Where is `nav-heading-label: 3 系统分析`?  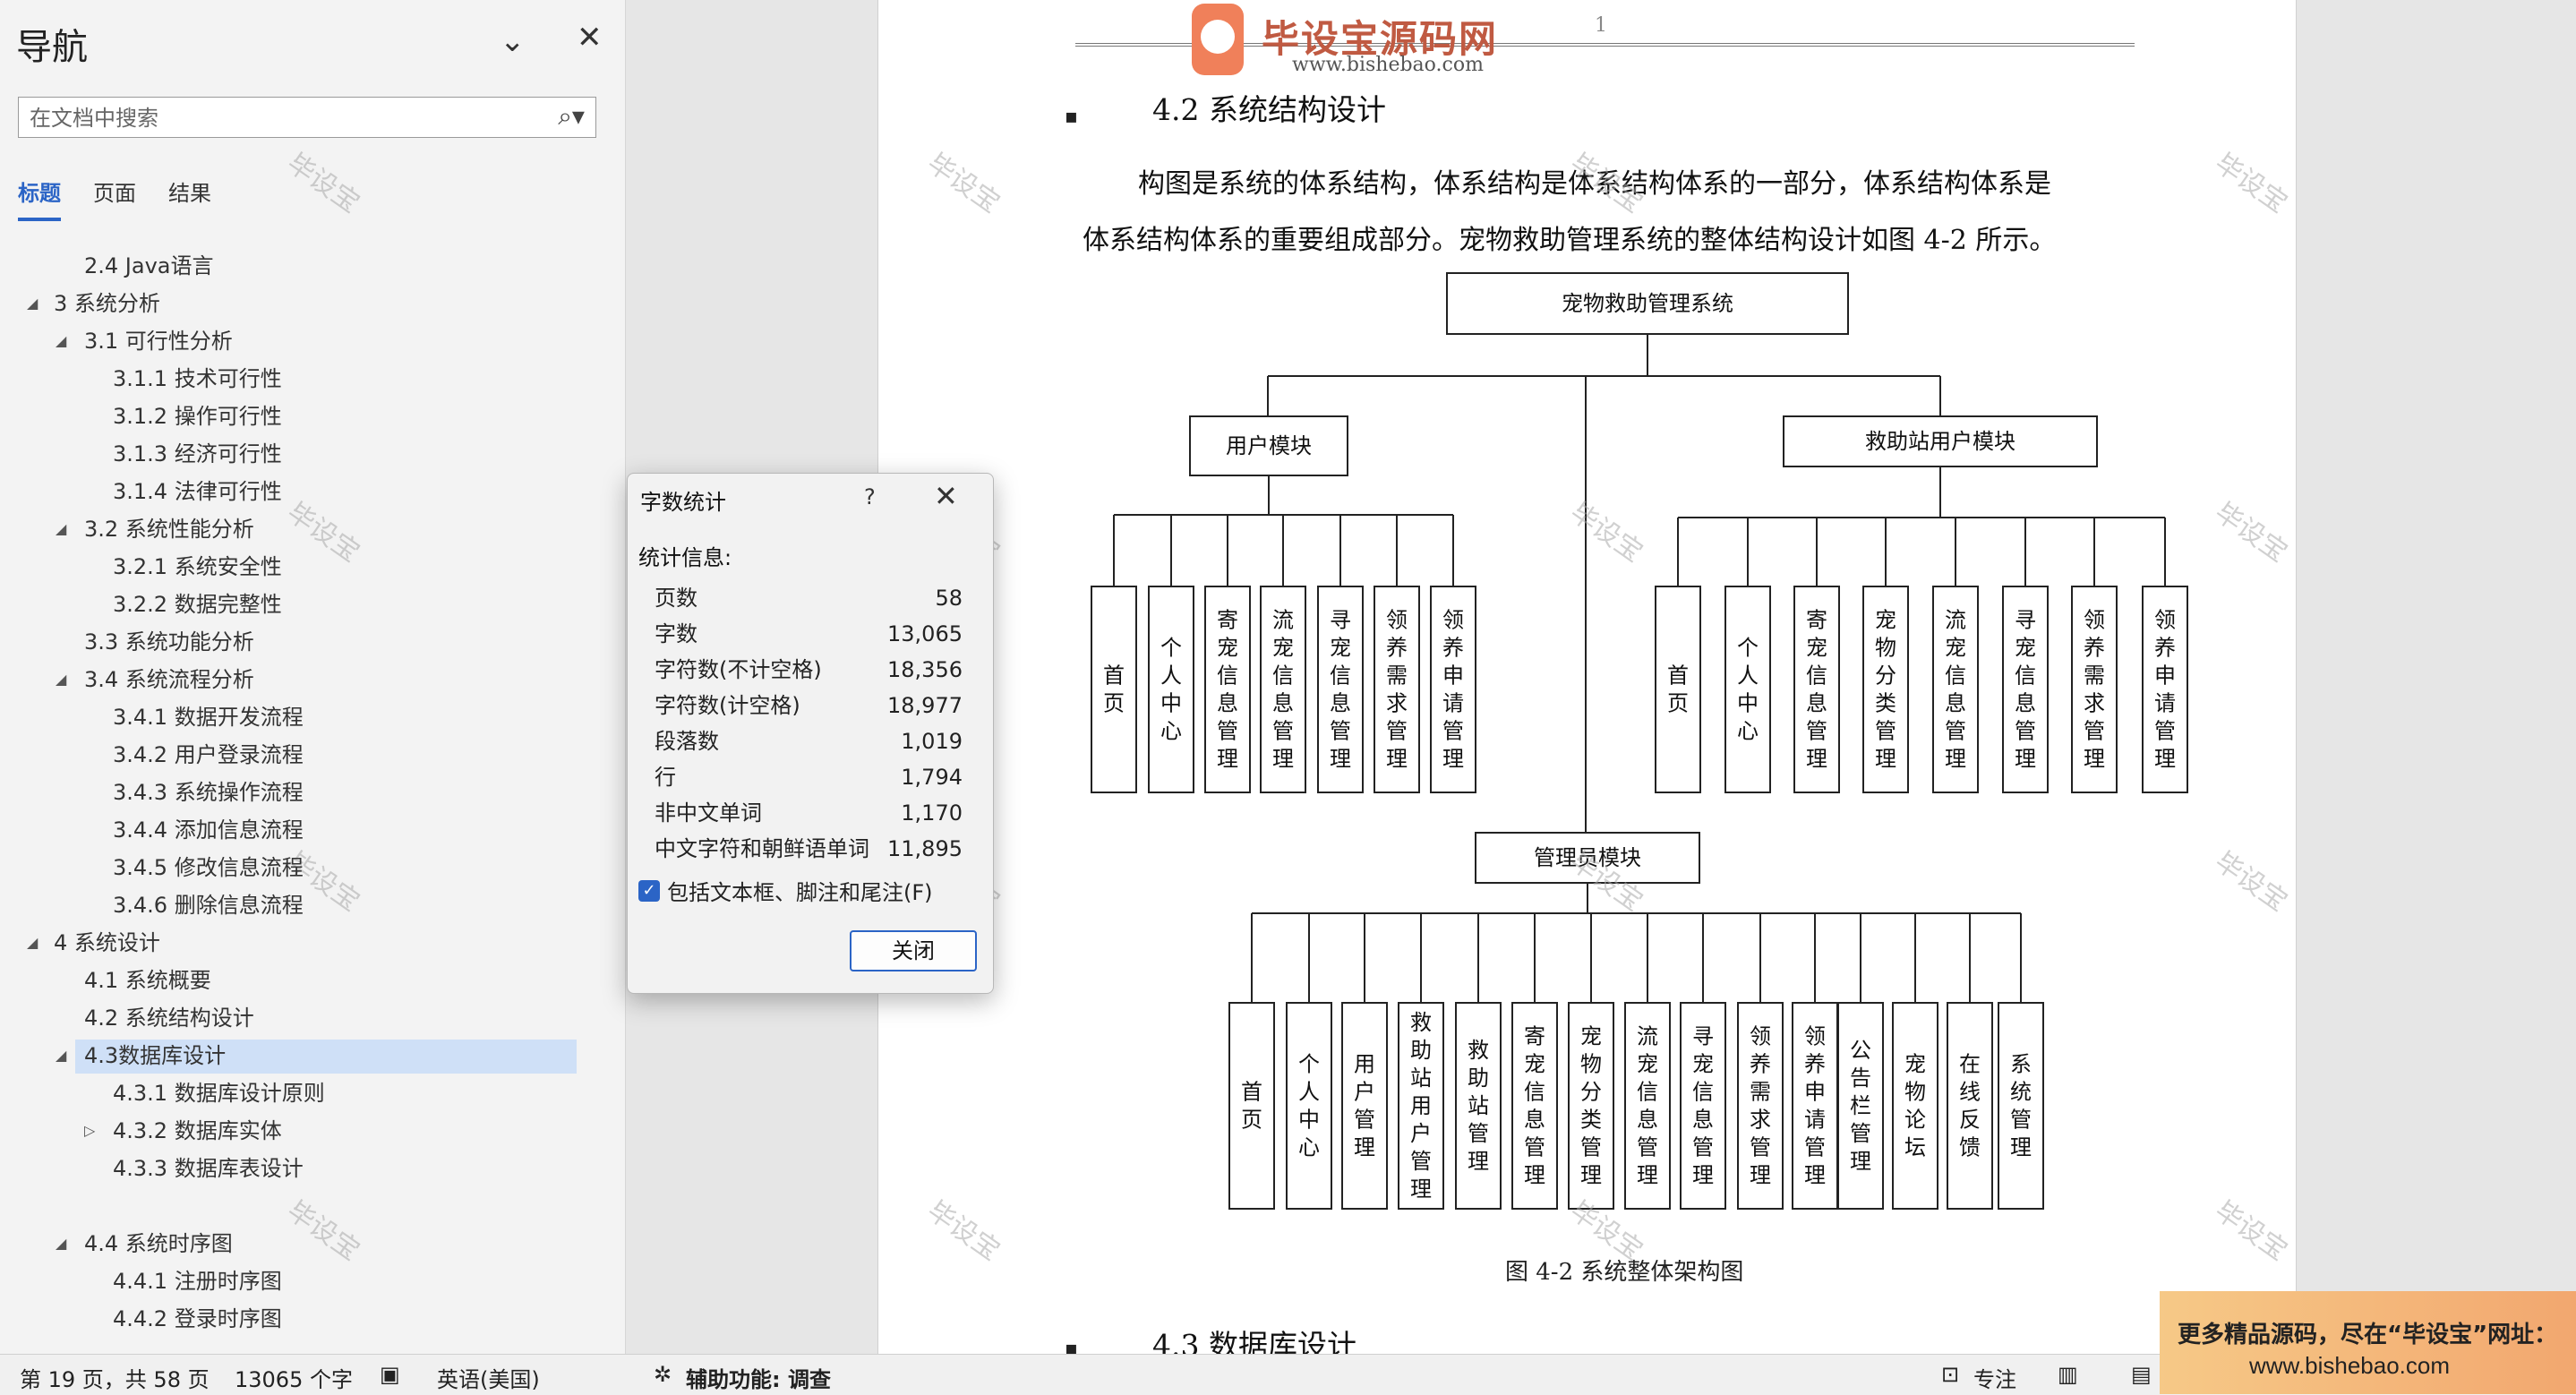 nav-heading-label: 3 系统分析 is located at coordinates (107, 303).